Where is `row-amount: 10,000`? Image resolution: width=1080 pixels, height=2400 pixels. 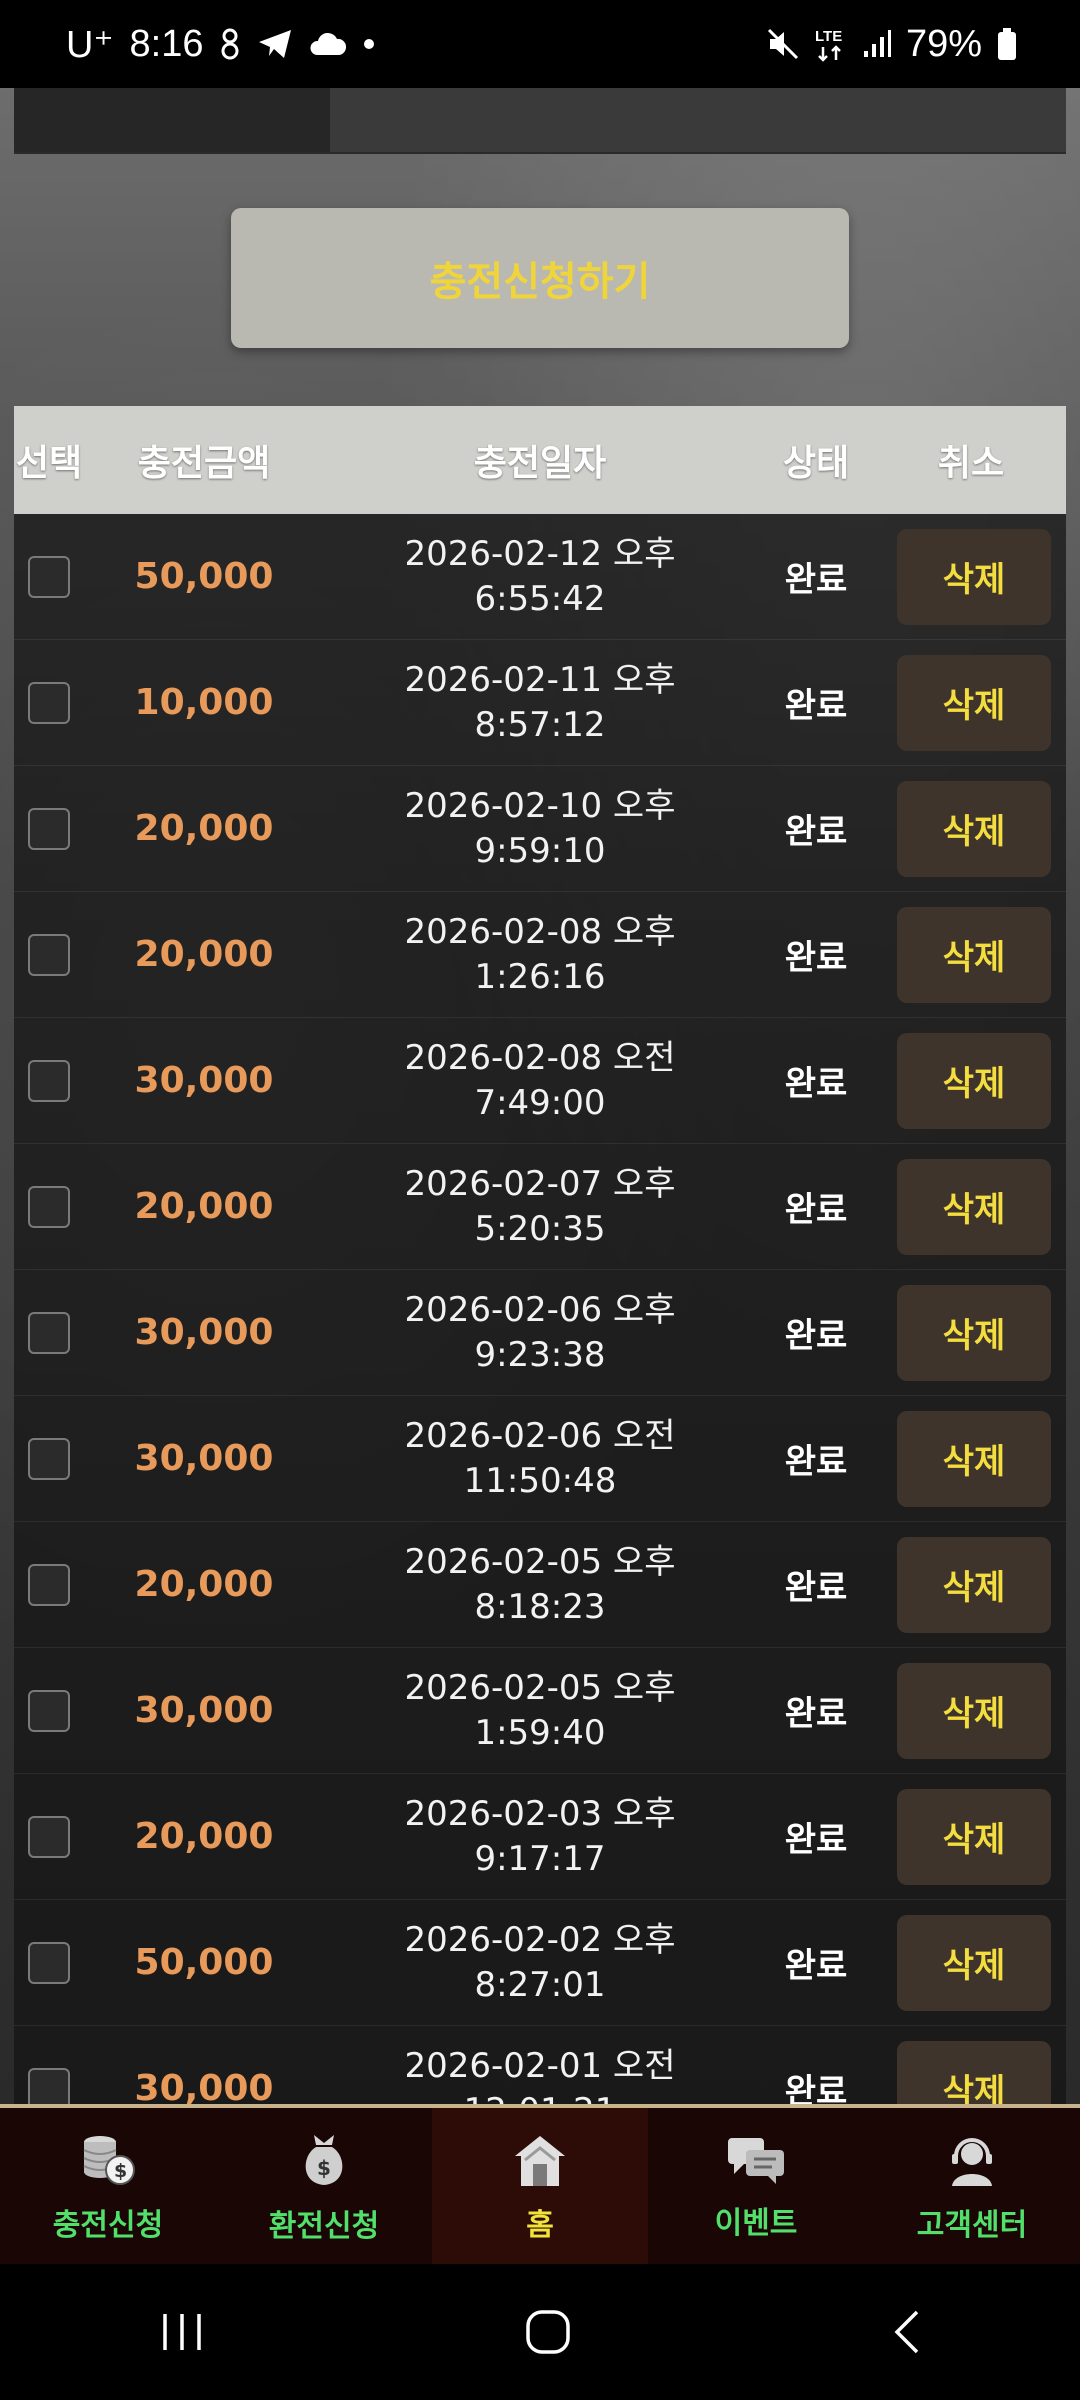
row-amount: 10,000 is located at coordinates (204, 702).